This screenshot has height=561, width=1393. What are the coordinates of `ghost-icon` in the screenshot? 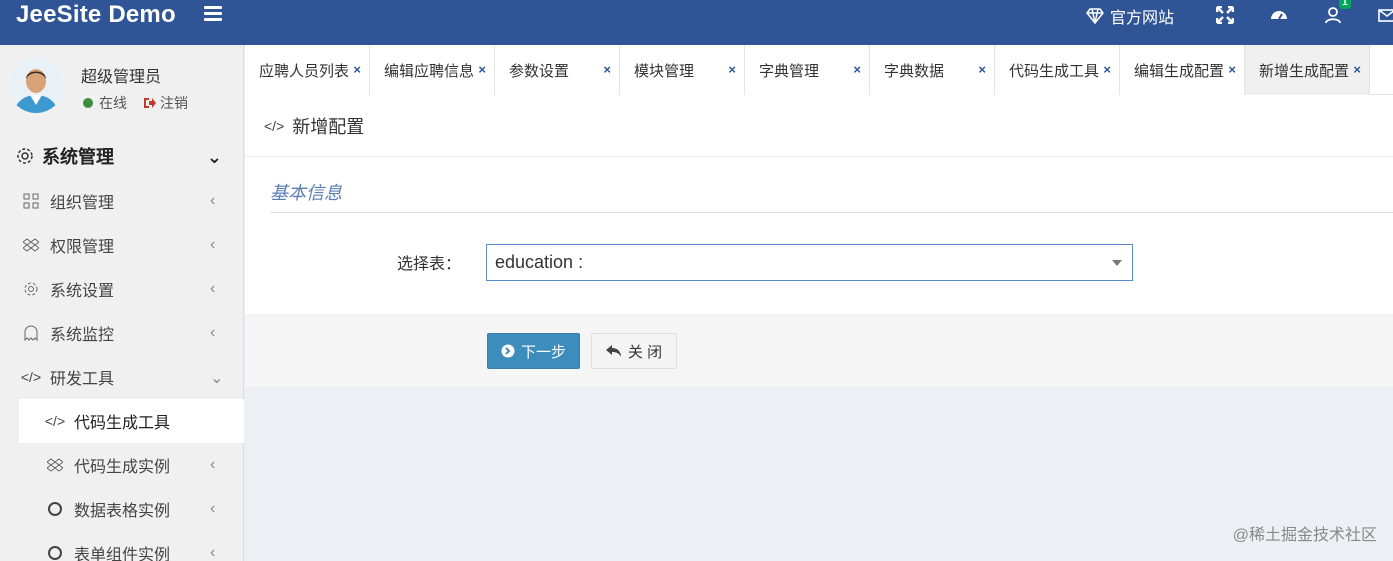 It's located at (31, 333).